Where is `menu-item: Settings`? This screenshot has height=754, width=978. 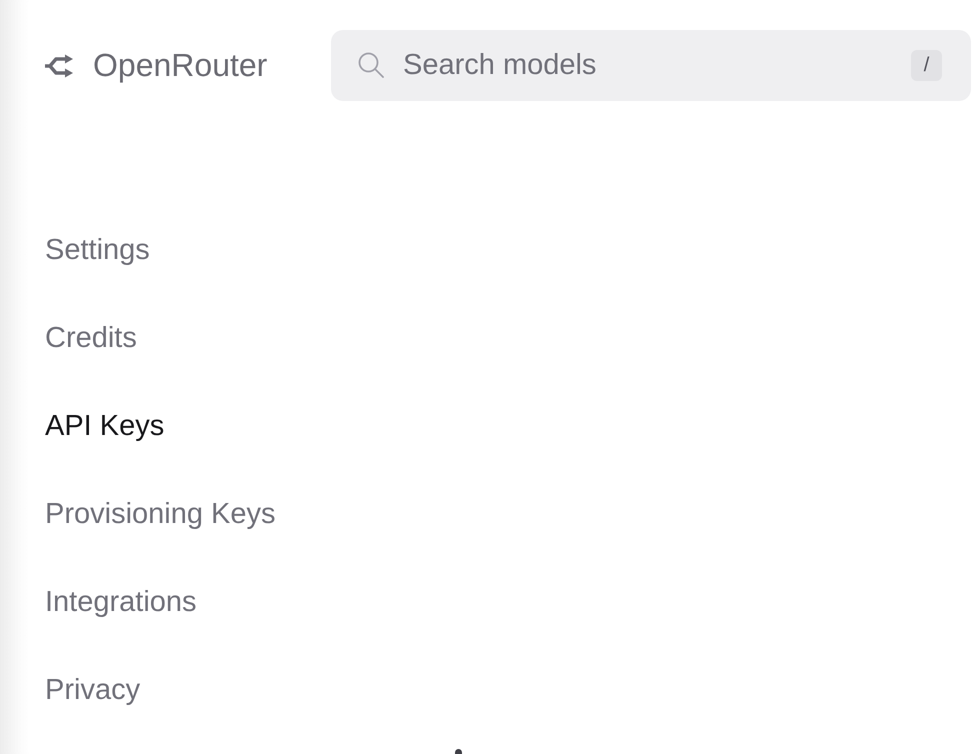
menu-item: Settings is located at coordinates (97, 250).